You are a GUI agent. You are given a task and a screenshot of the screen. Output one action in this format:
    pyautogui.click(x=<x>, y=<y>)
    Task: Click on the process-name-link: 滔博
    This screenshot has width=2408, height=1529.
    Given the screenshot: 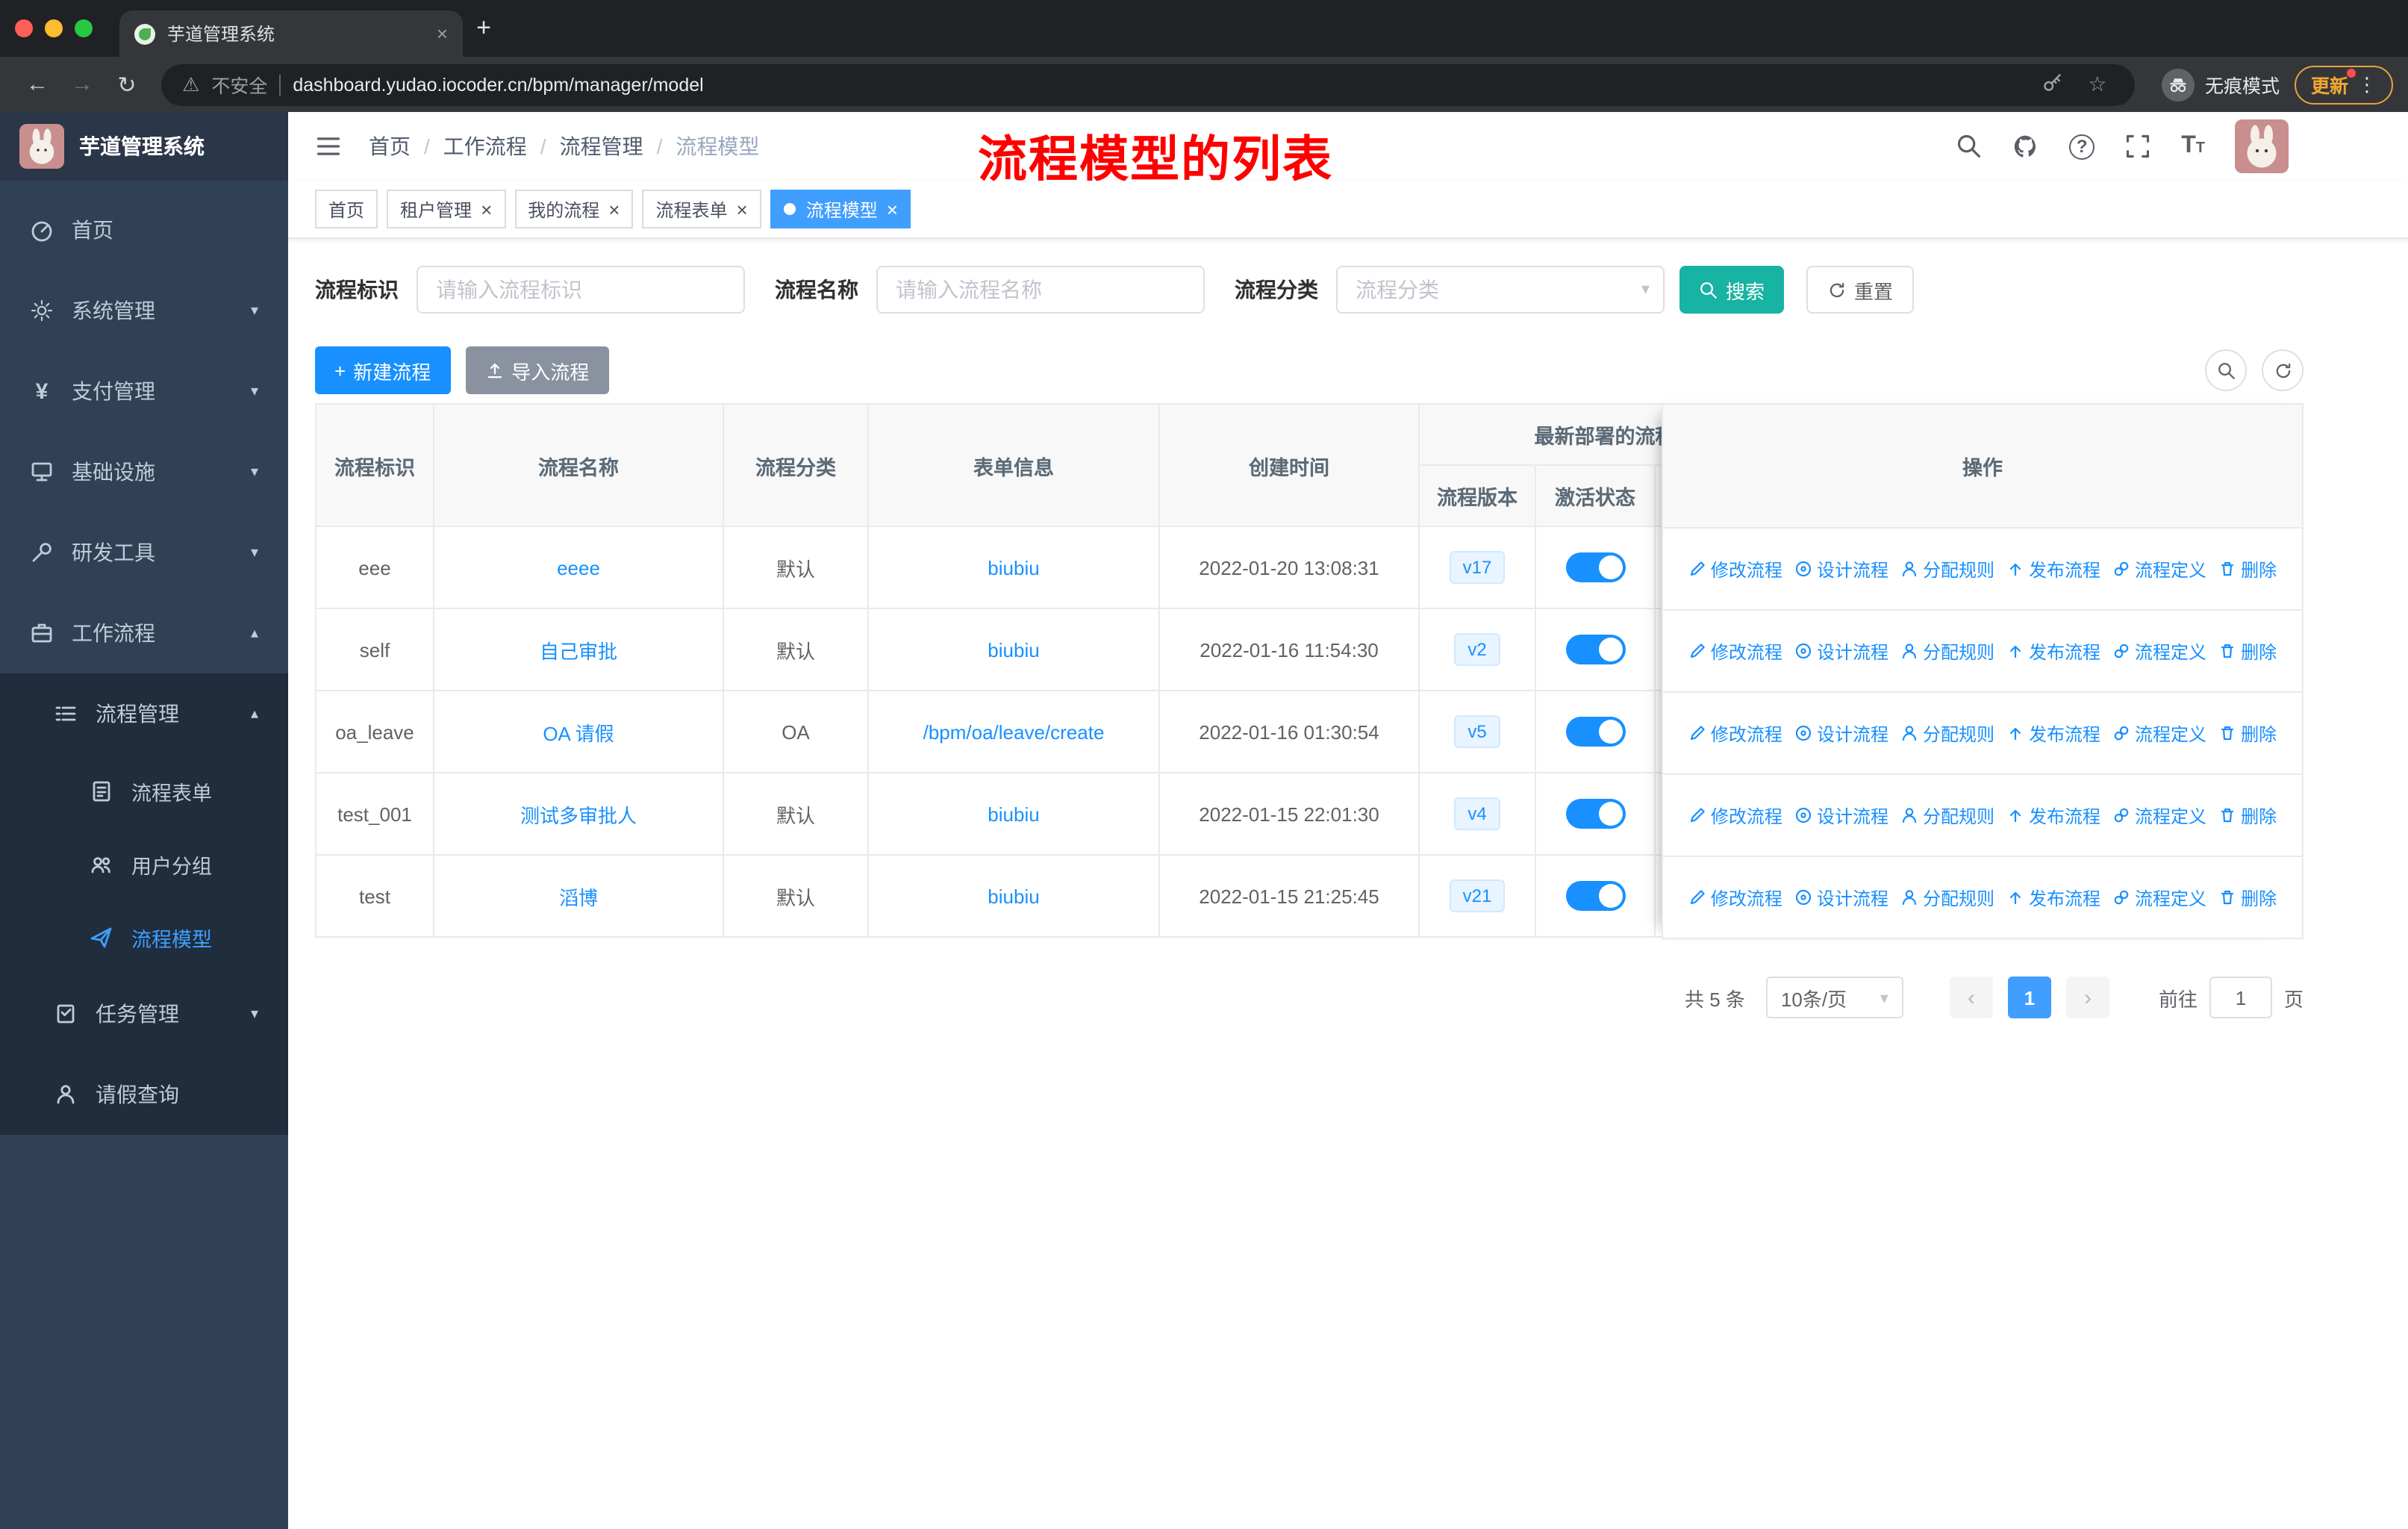 What is the action you would take?
    pyautogui.click(x=578, y=897)
    